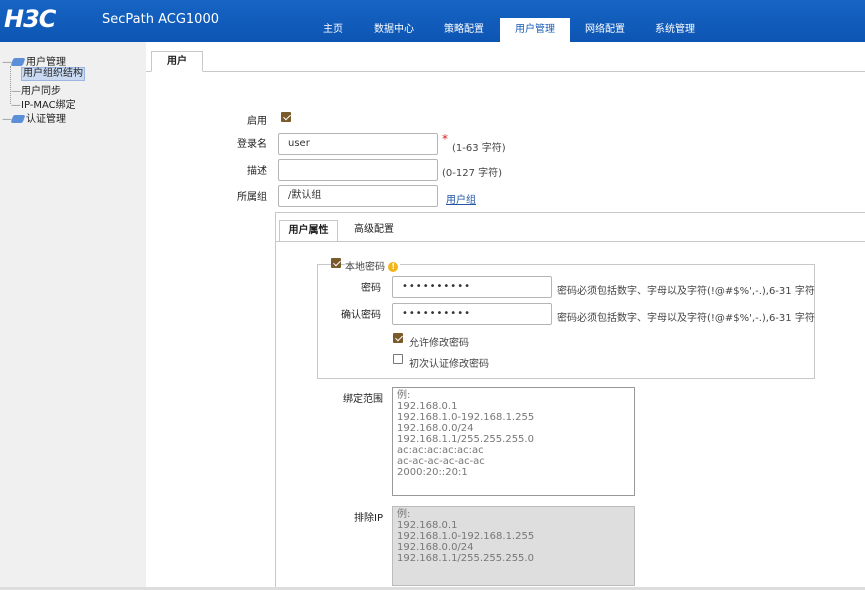  Describe the element at coordinates (686, 318) in the screenshot. I see `confirm-password-hint: 密码必须包括数字、字母以及字符(!@#$%',-.),6-31 字符` at that location.